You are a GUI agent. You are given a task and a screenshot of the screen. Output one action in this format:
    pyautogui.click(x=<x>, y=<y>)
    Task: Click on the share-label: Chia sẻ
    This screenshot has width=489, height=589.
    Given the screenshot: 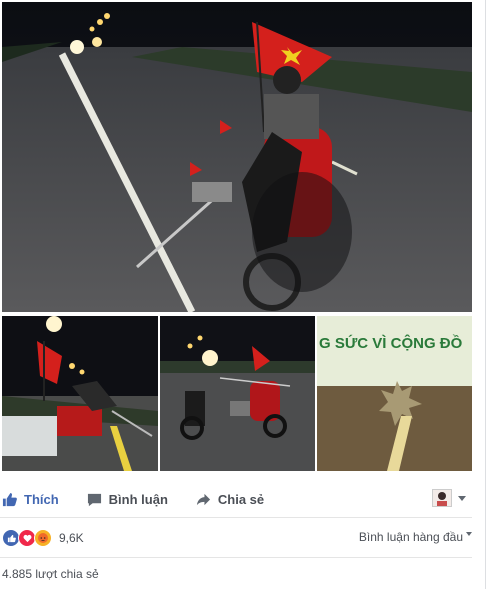 What is the action you would take?
    pyautogui.click(x=241, y=499)
    